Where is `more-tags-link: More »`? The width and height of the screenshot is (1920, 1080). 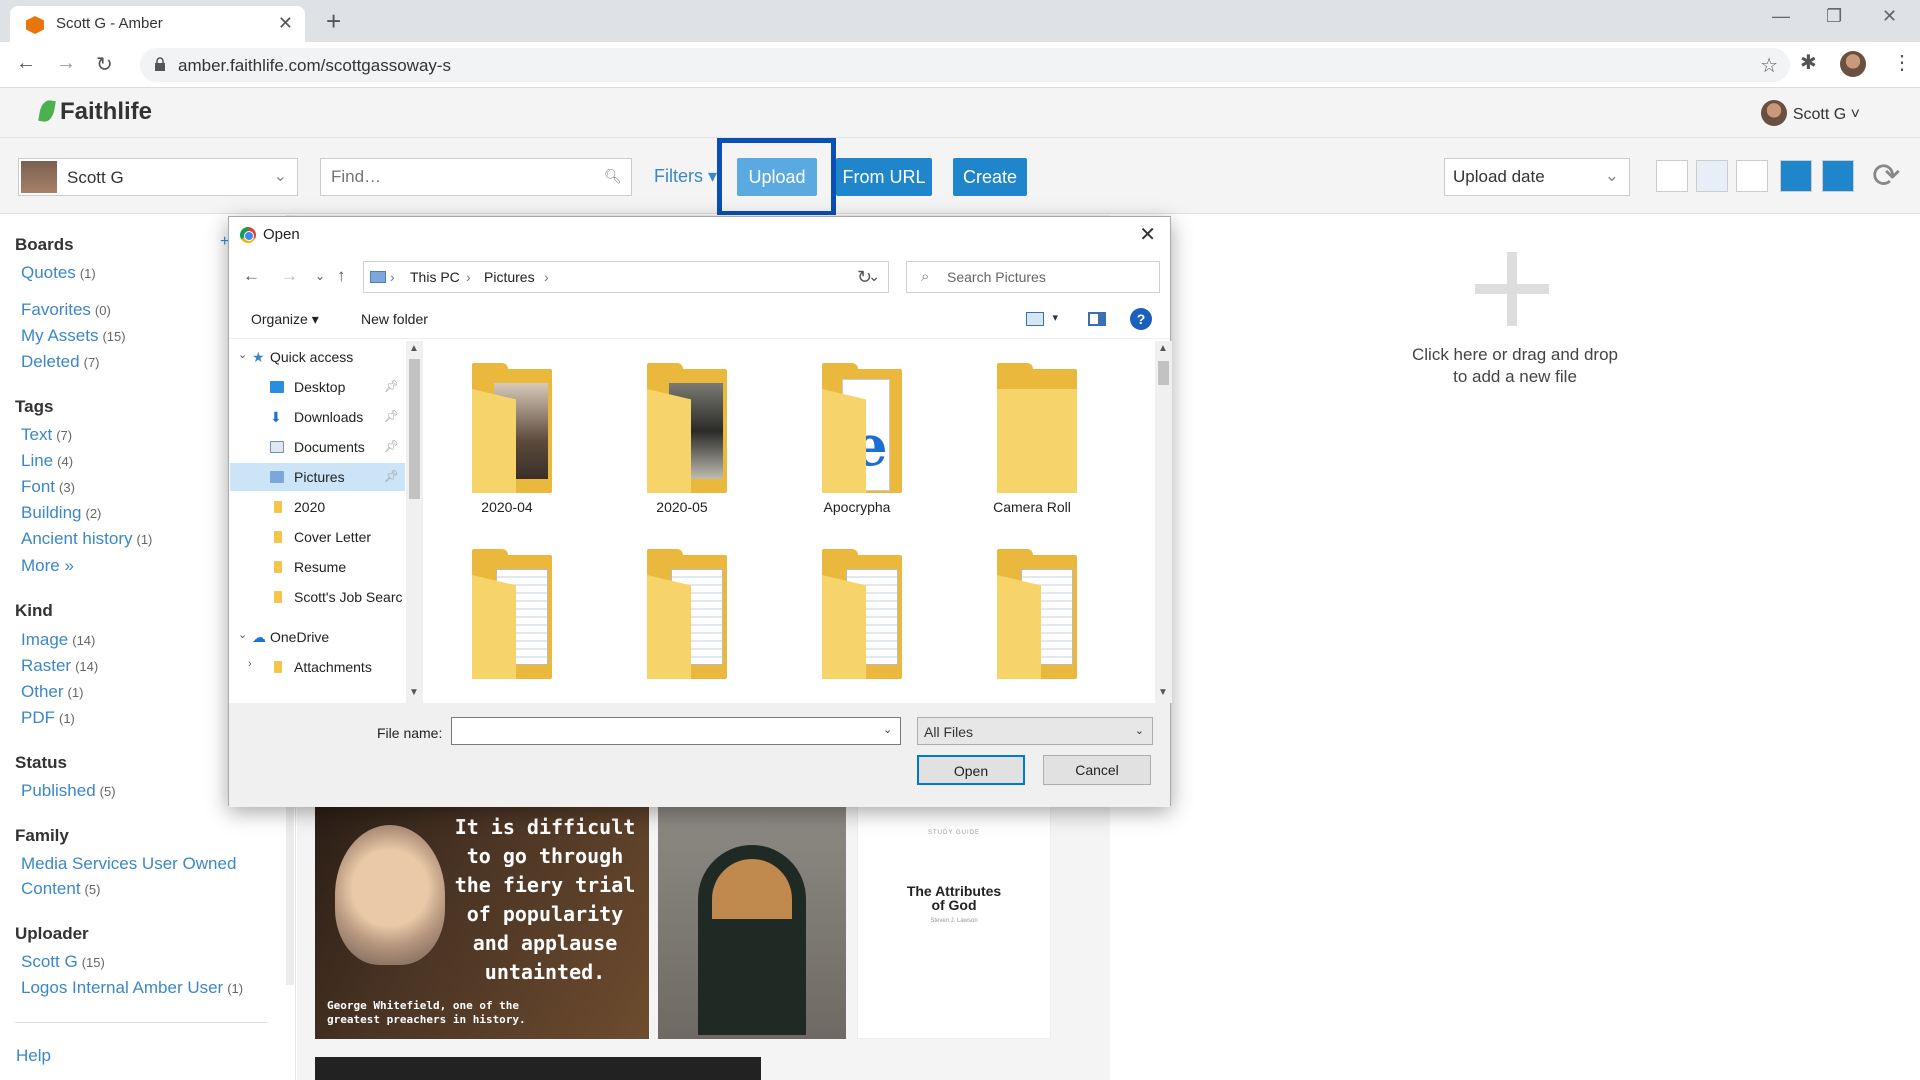 more-tags-link: More » is located at coordinates (47, 566).